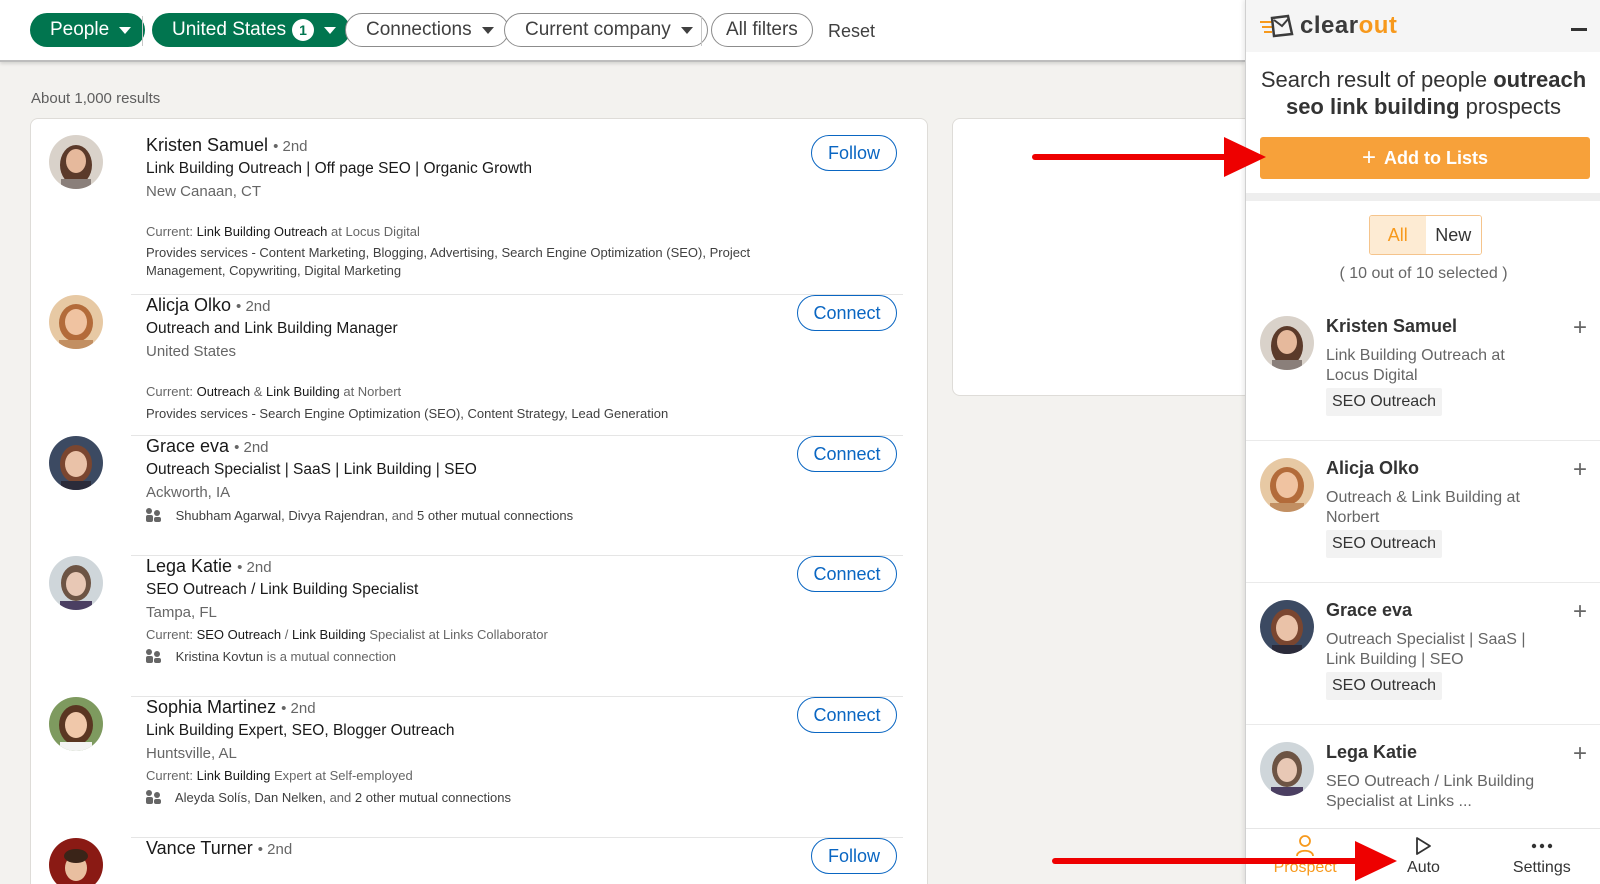 The height and width of the screenshot is (884, 1600). What do you see at coordinates (207, 145) in the screenshot?
I see `result-name: Kristen Samuel` at bounding box center [207, 145].